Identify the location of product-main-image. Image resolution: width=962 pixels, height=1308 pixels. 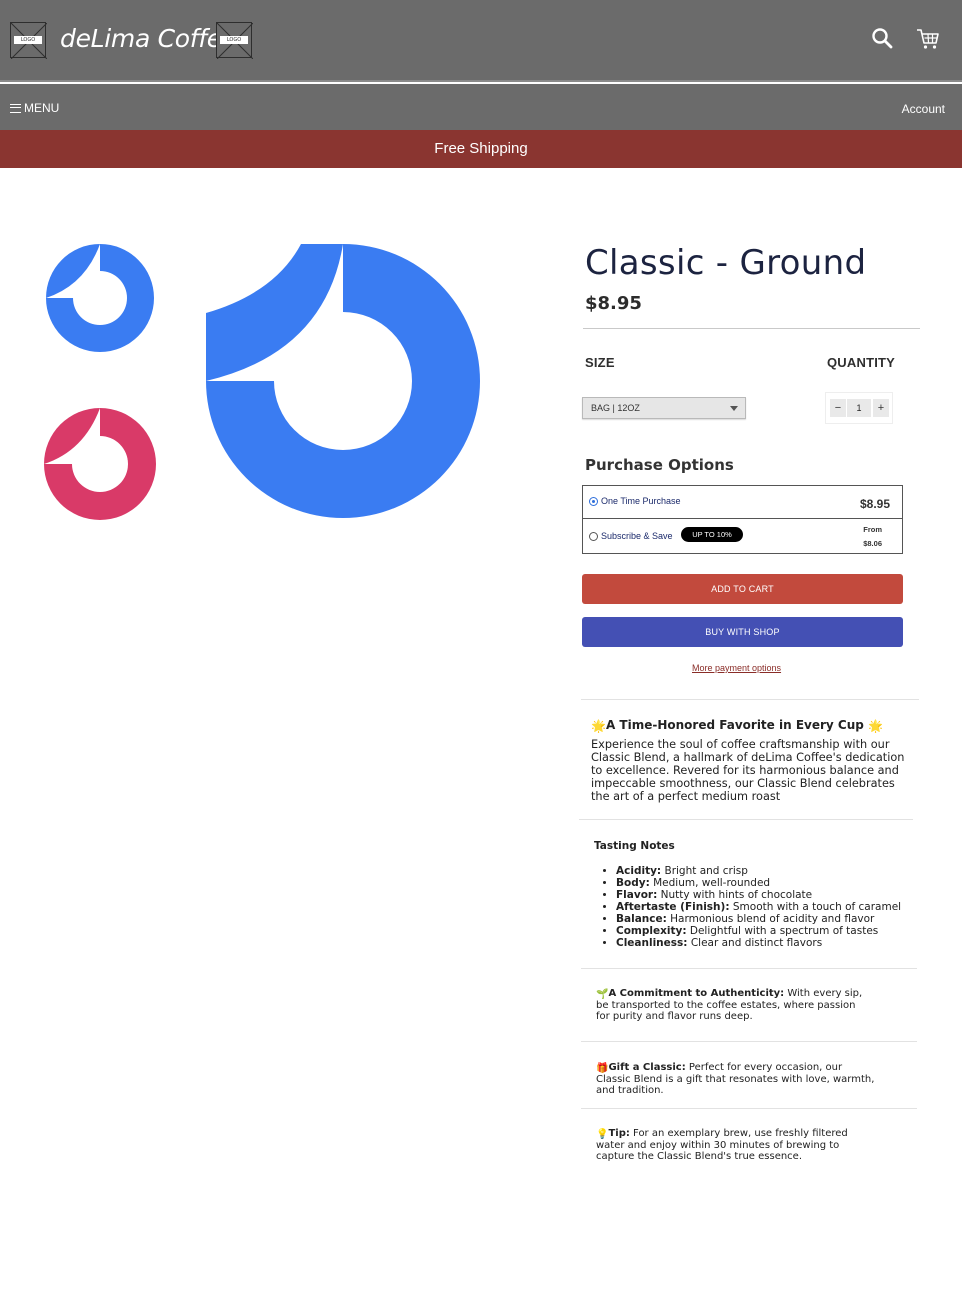
(343, 381).